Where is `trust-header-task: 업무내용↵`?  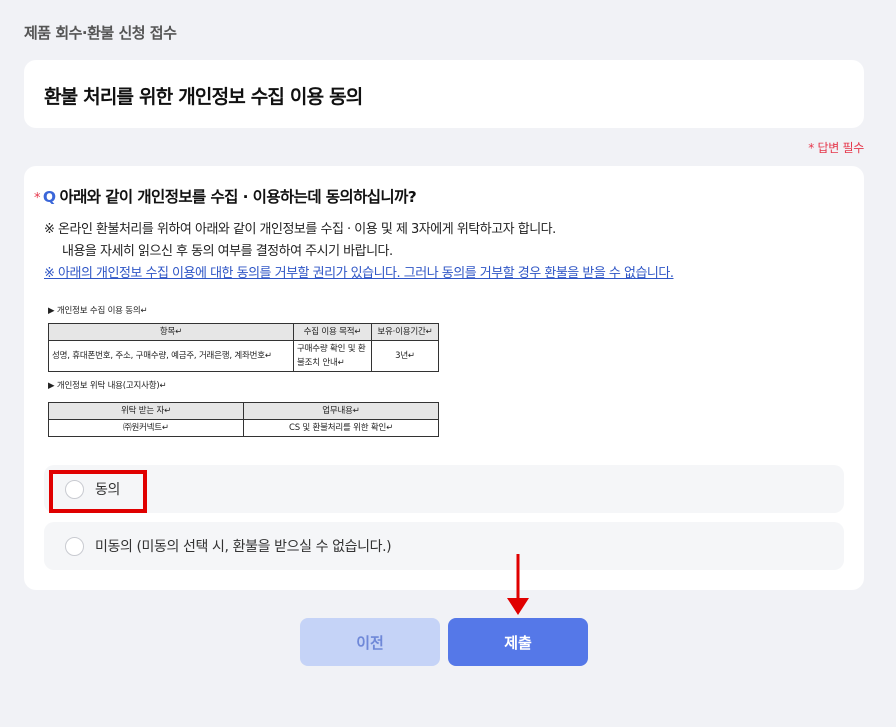 trust-header-task: 업무내용↵ is located at coordinates (341, 411).